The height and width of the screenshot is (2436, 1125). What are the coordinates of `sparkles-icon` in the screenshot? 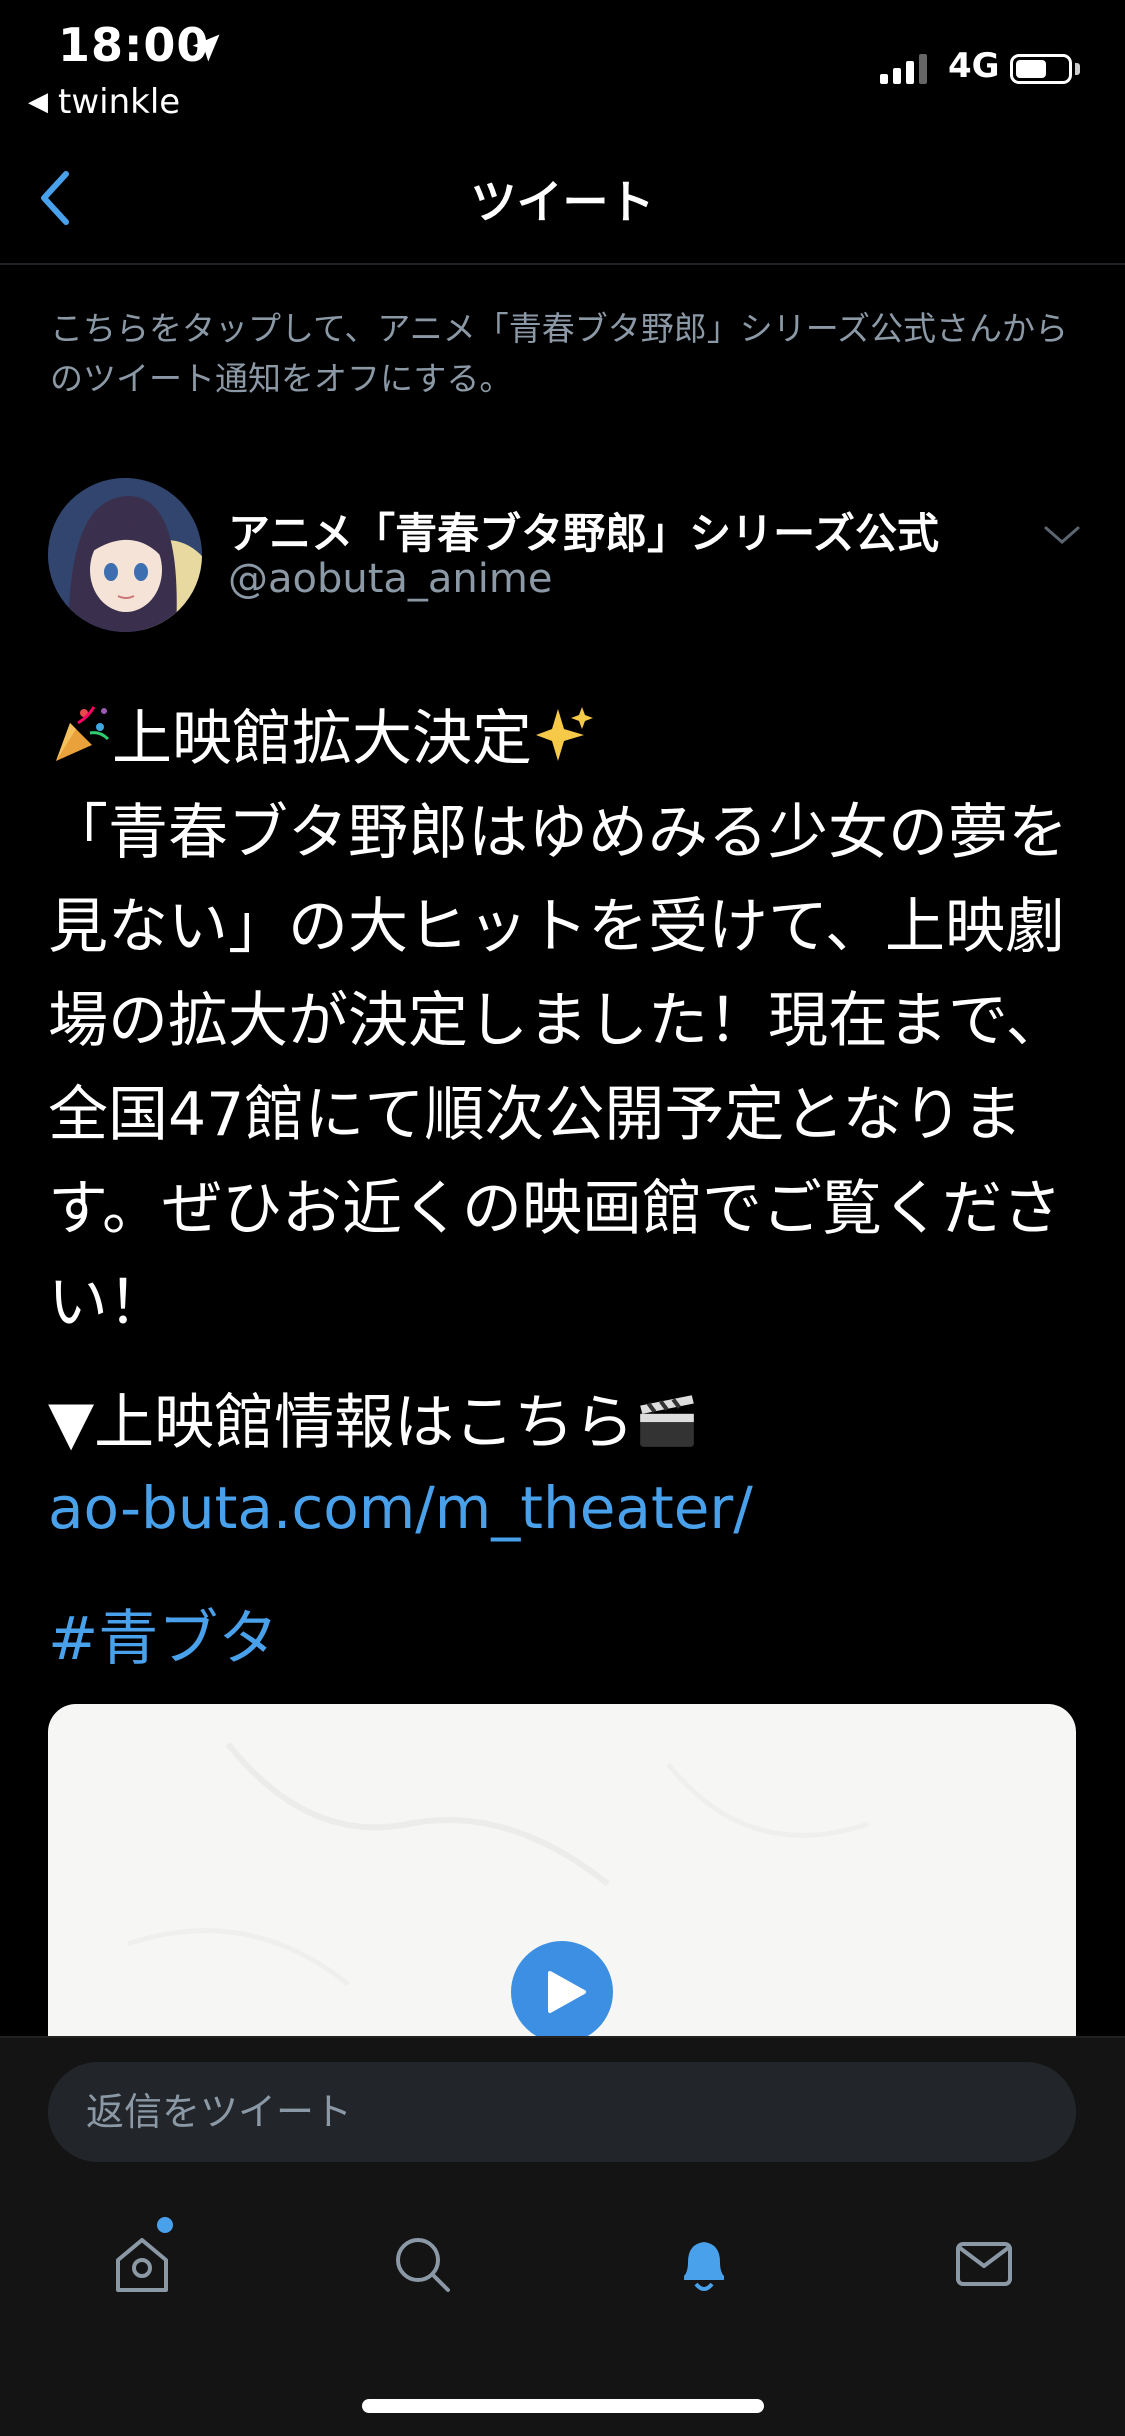 It's located at (564, 734).